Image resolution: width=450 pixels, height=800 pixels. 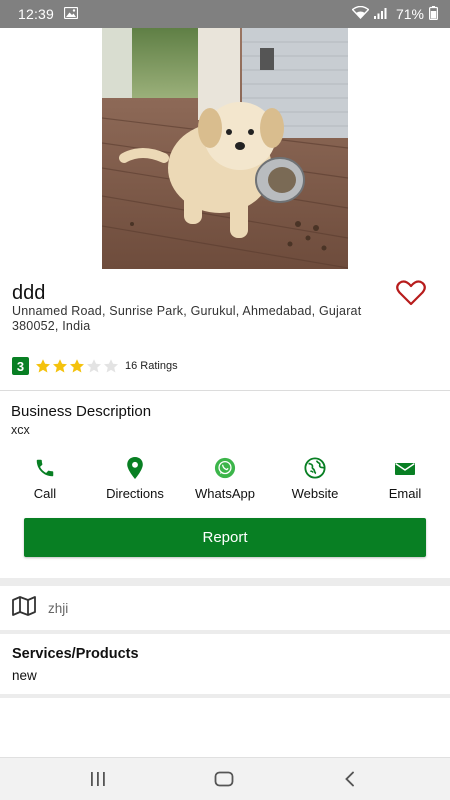 I want to click on map-row: zhji, so click(x=225, y=608).